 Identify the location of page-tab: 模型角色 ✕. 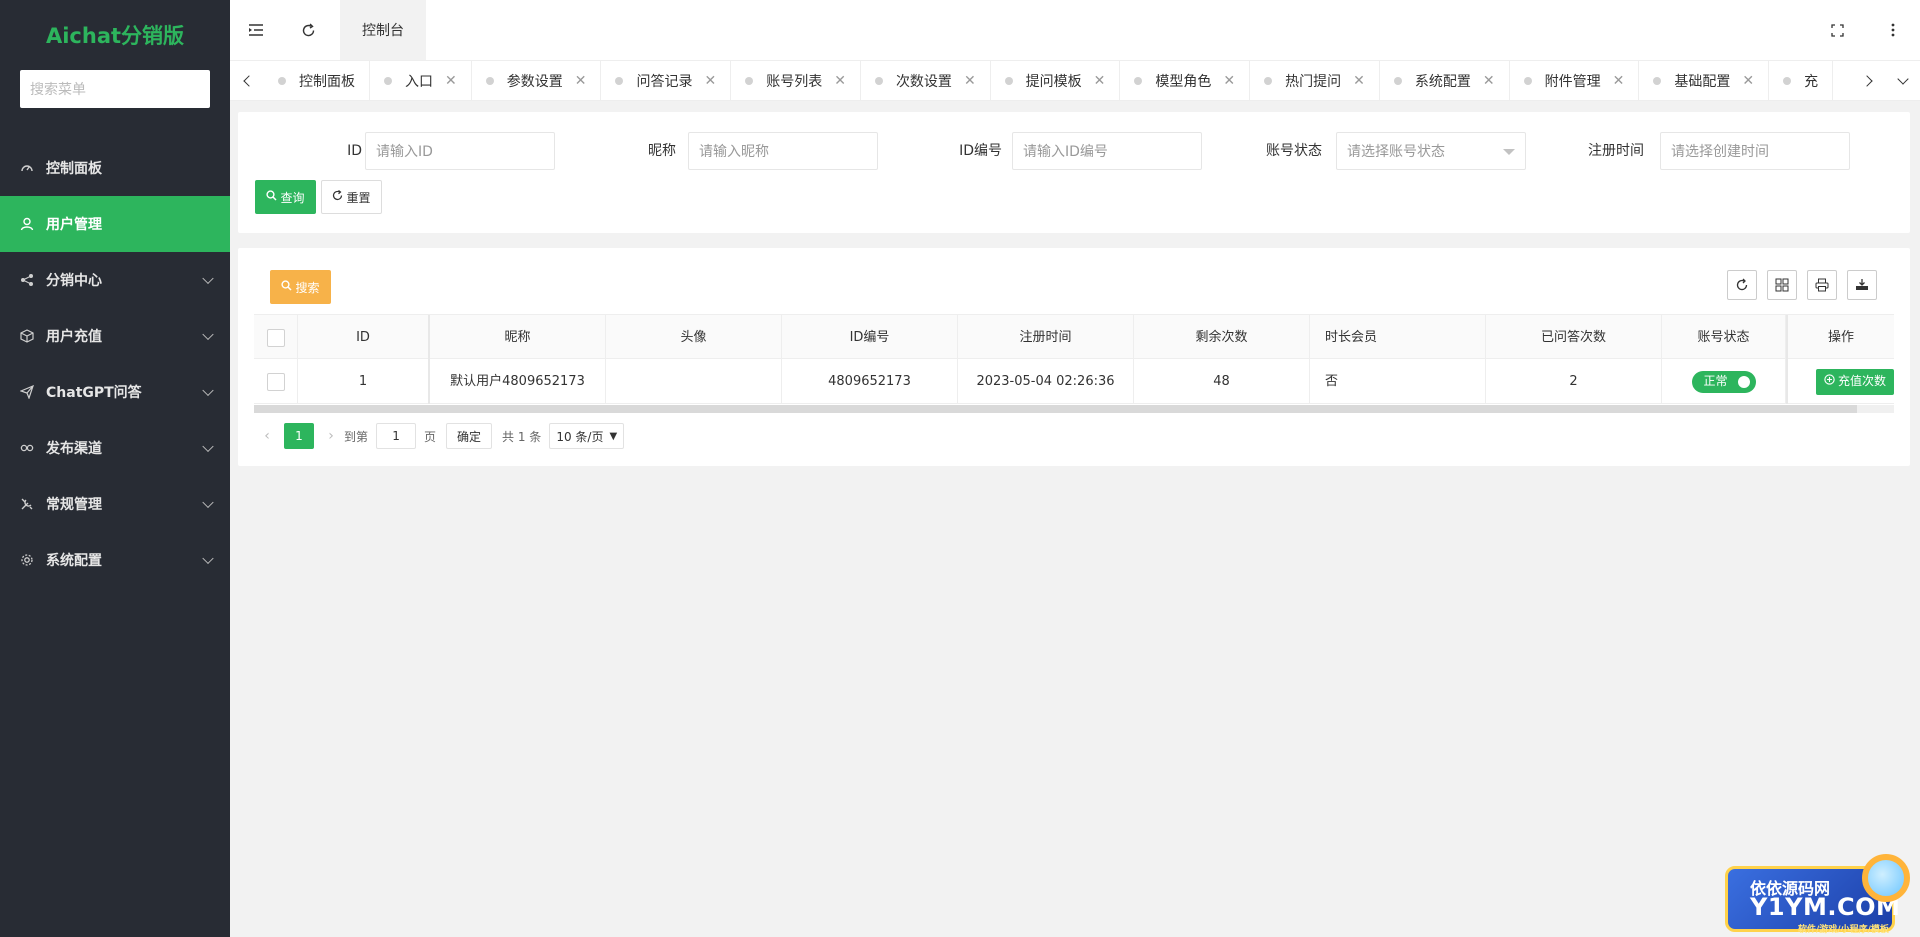
(1185, 80).